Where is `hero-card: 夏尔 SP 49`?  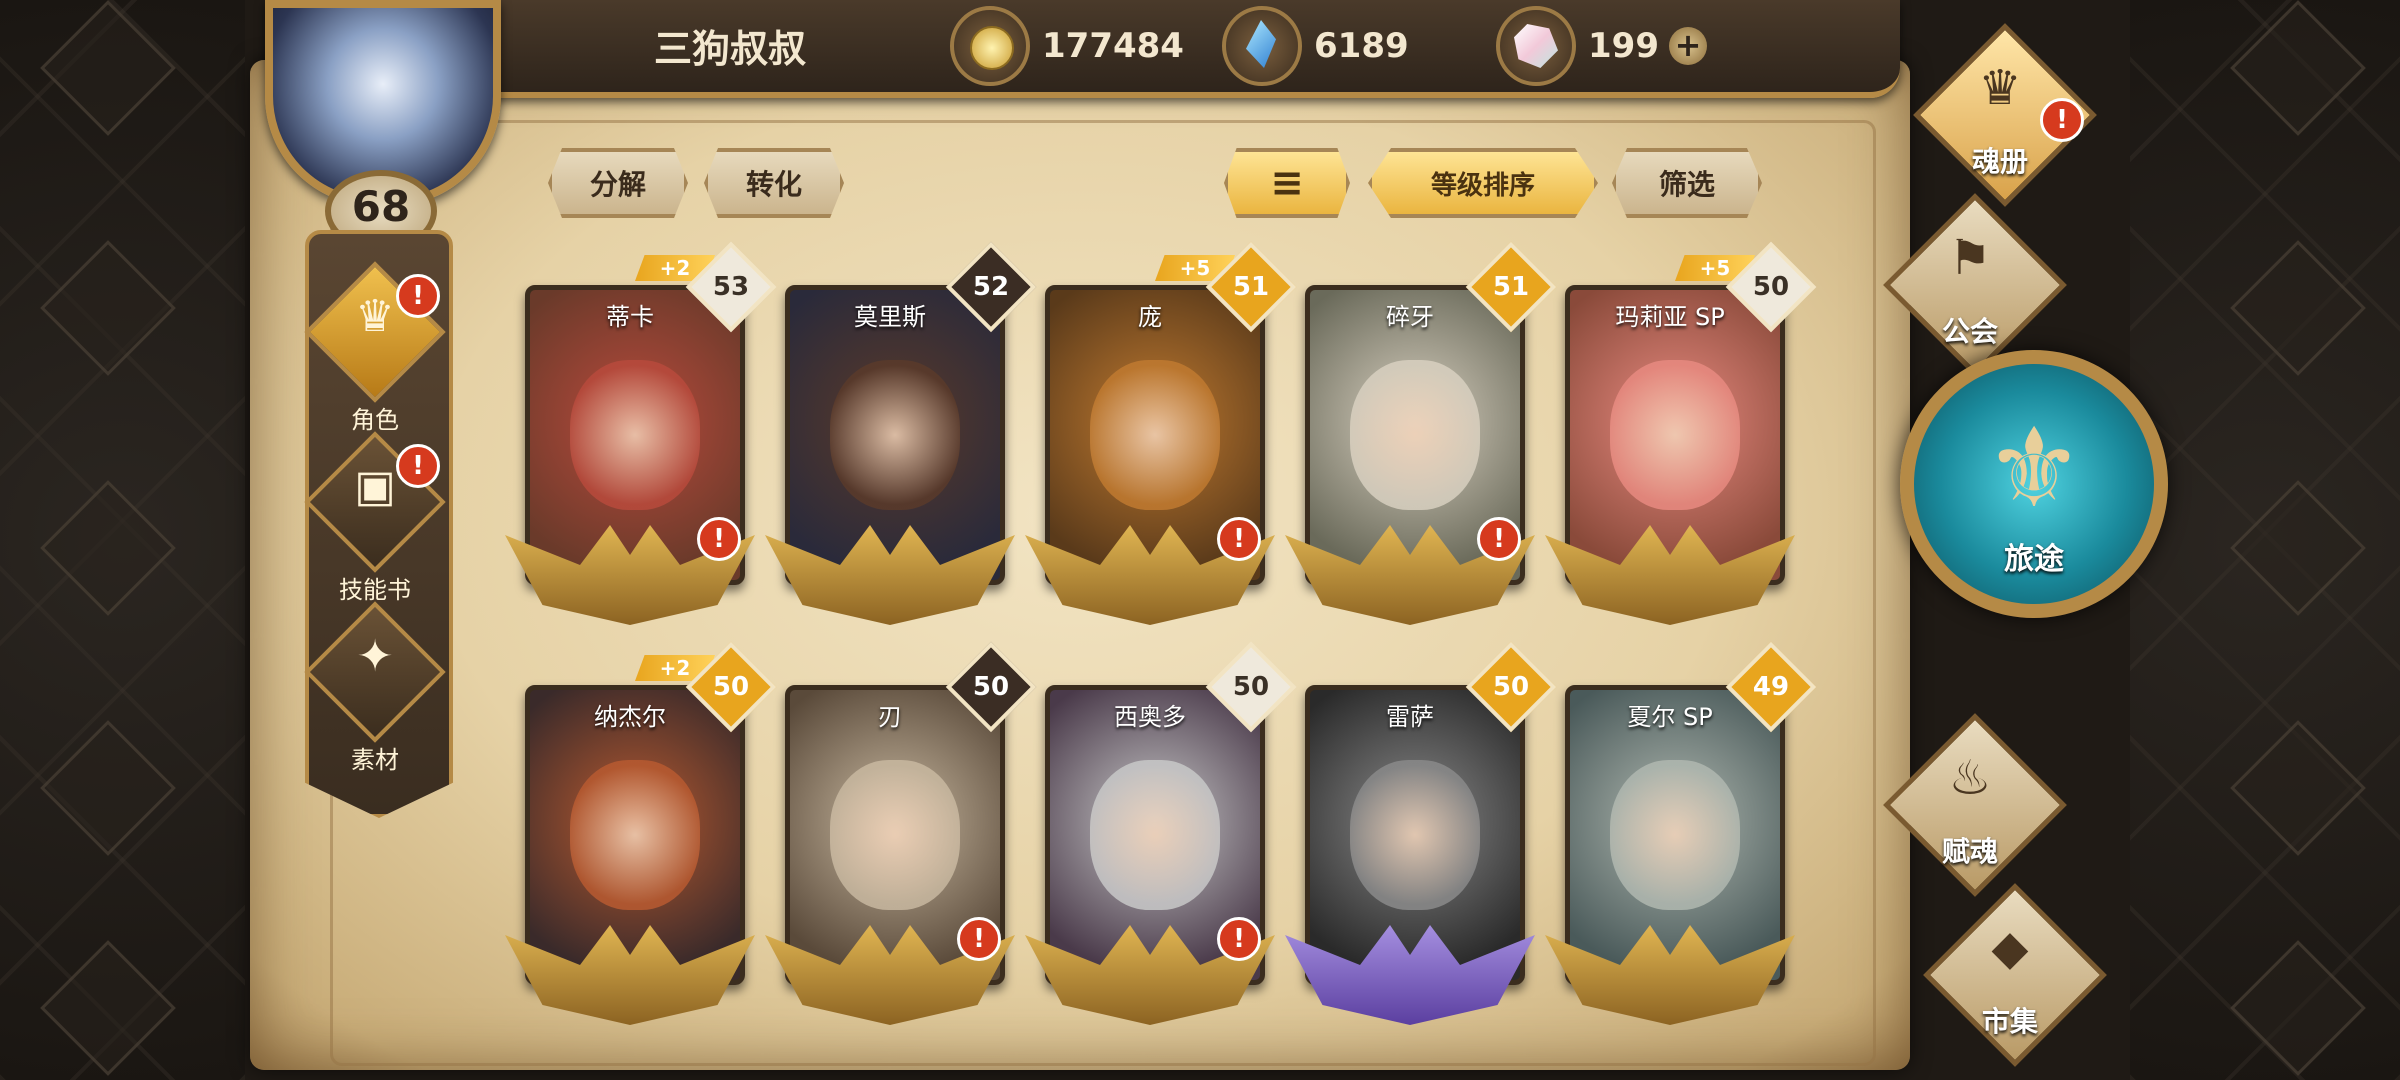 hero-card: 夏尔 SP 49 is located at coordinates (1681, 833).